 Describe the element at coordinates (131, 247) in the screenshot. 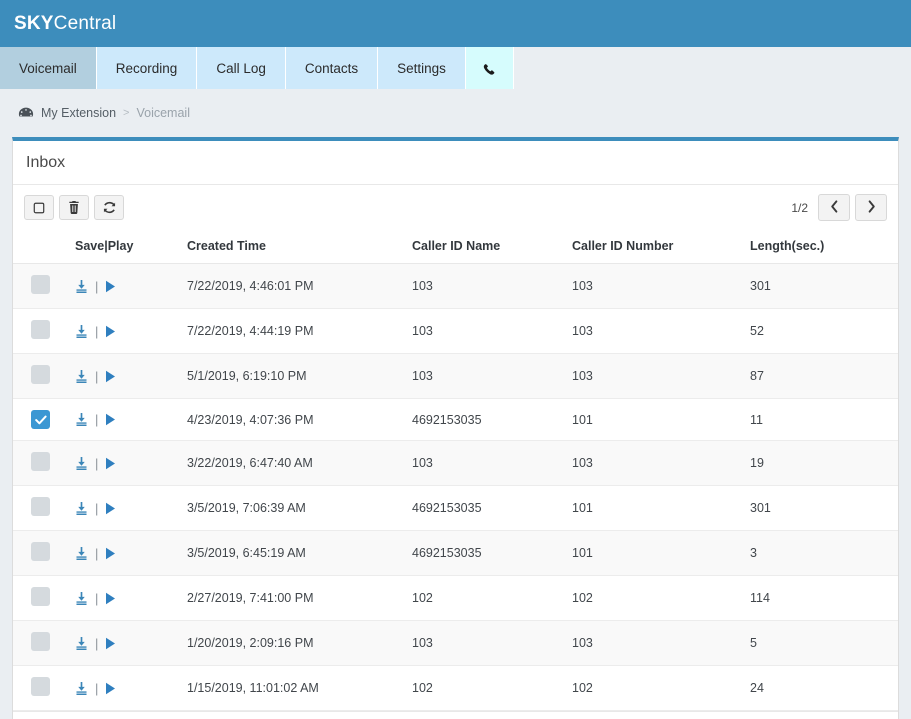

I see `column-header-saveplay: Save|Play` at that location.